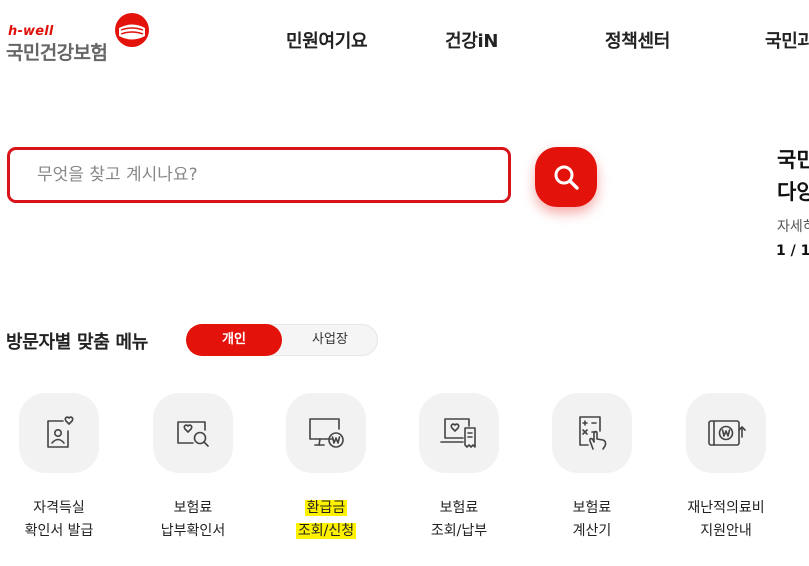 The width and height of the screenshot is (809, 566). What do you see at coordinates (326, 508) in the screenshot?
I see `menu-label-line1: 환급금` at bounding box center [326, 508].